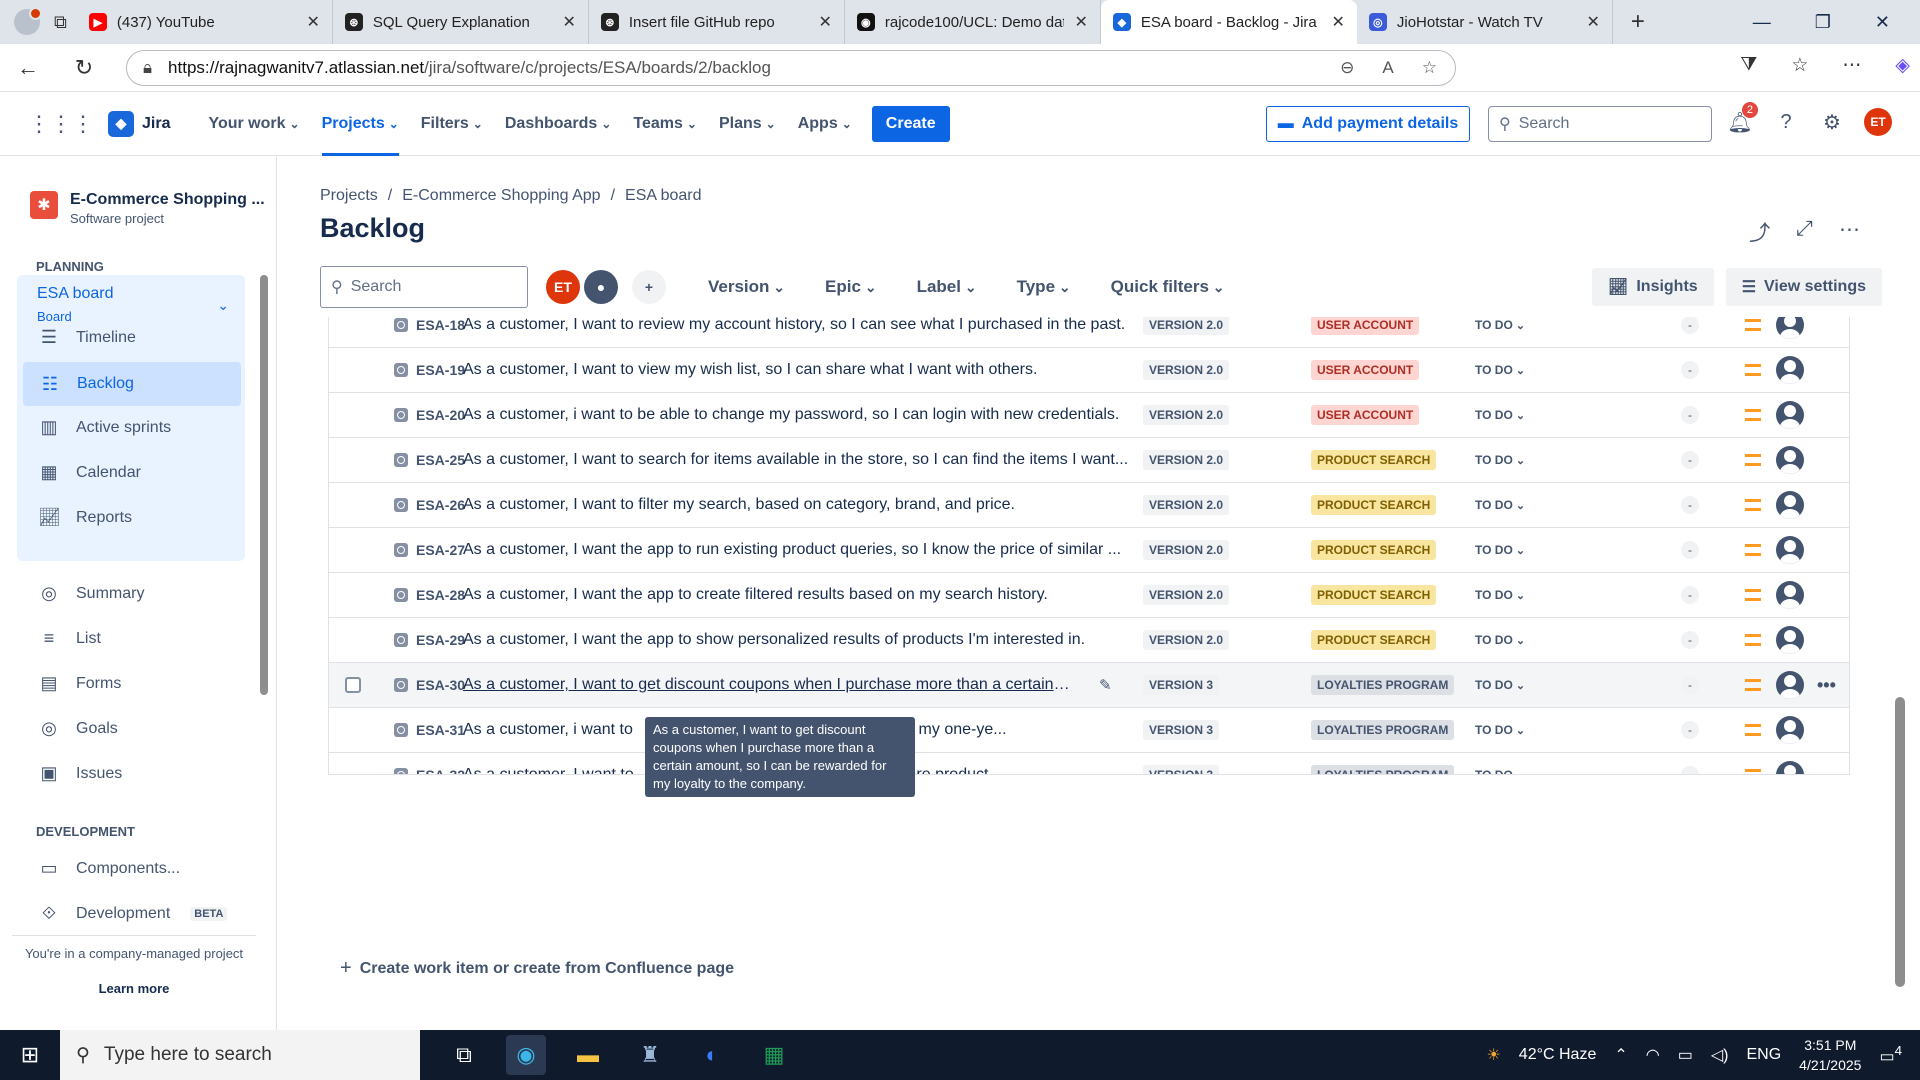 The height and width of the screenshot is (1080, 1920). What do you see at coordinates (665, 124) in the screenshot?
I see `nav-teams: Teams ⌄` at bounding box center [665, 124].